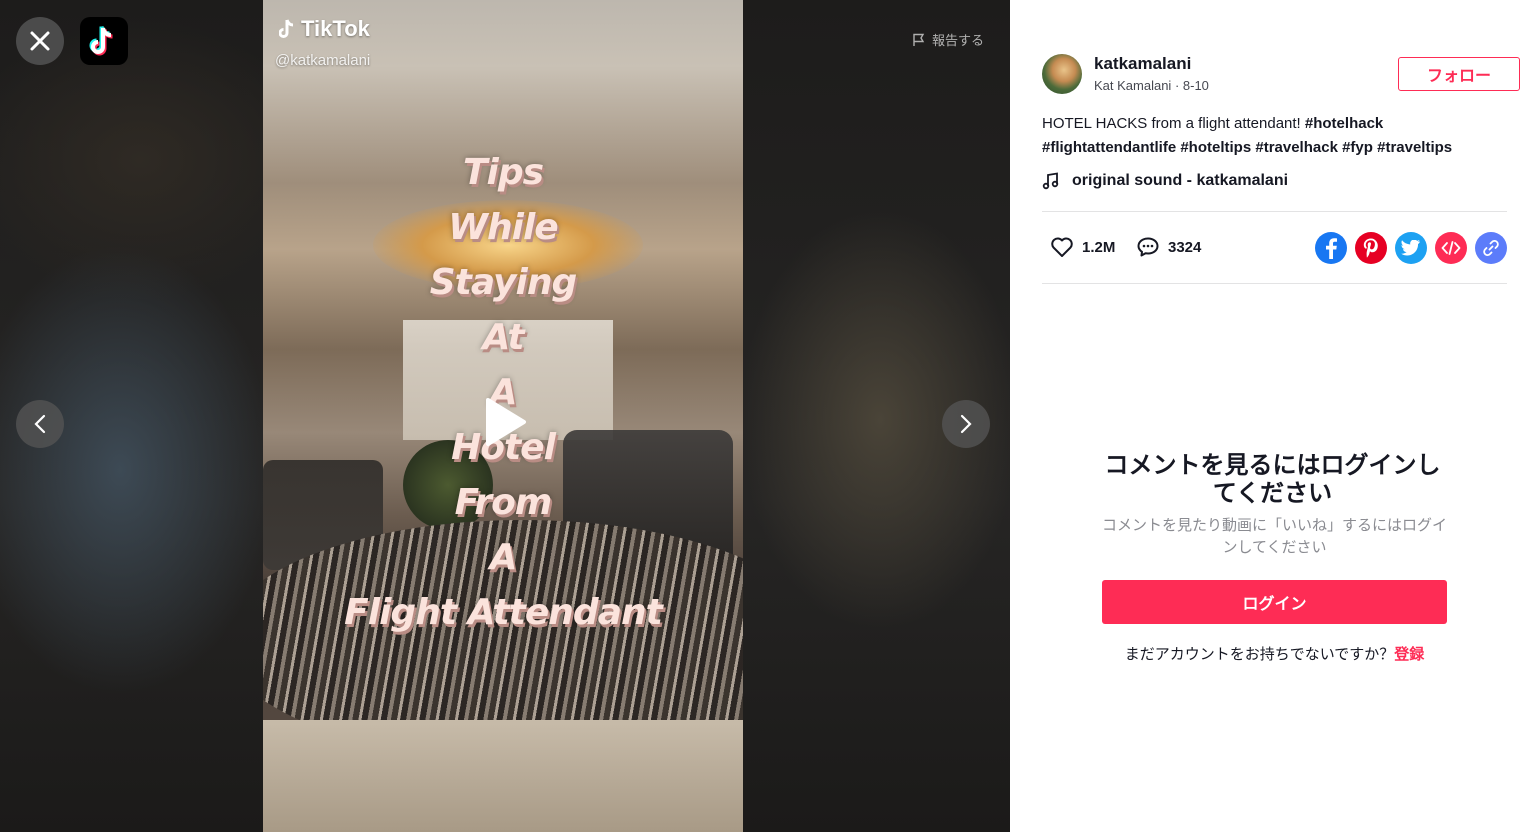 The height and width of the screenshot is (832, 1537). I want to click on embed-icon, so click(1451, 248).